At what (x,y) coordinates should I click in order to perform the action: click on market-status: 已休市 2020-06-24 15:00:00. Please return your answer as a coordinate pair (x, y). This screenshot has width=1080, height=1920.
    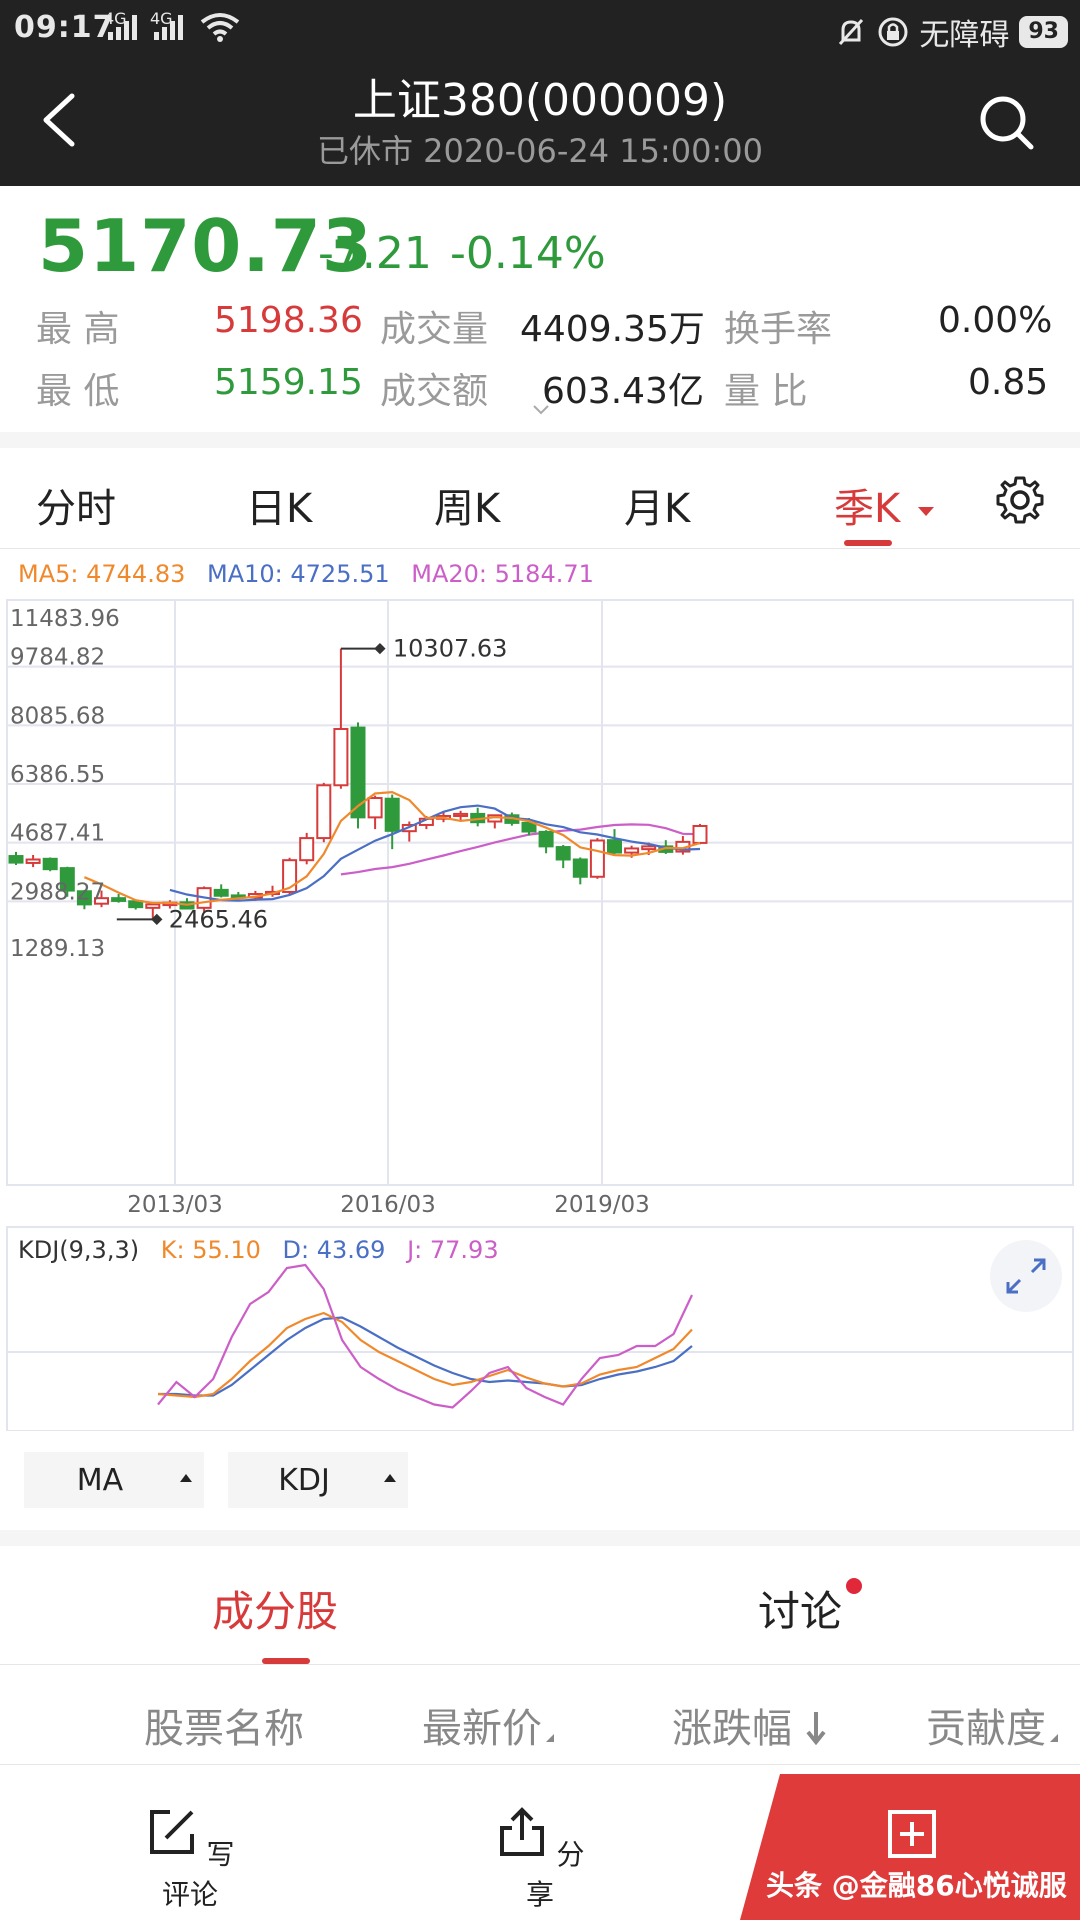
    Looking at the image, I should click on (540, 151).